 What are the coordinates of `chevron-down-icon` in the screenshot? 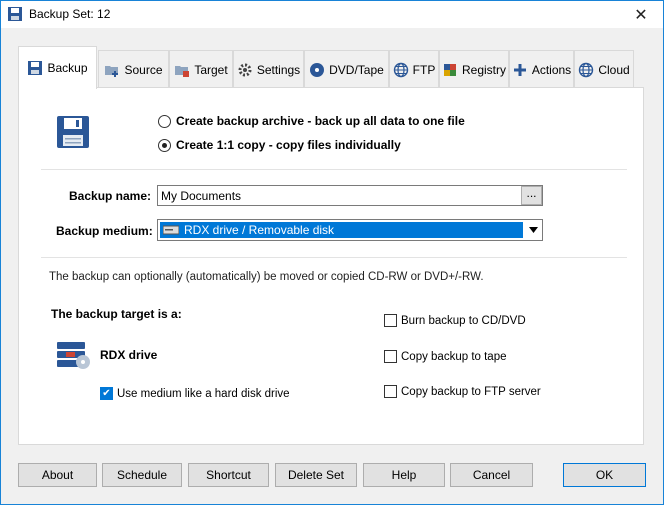 It's located at (533, 230).